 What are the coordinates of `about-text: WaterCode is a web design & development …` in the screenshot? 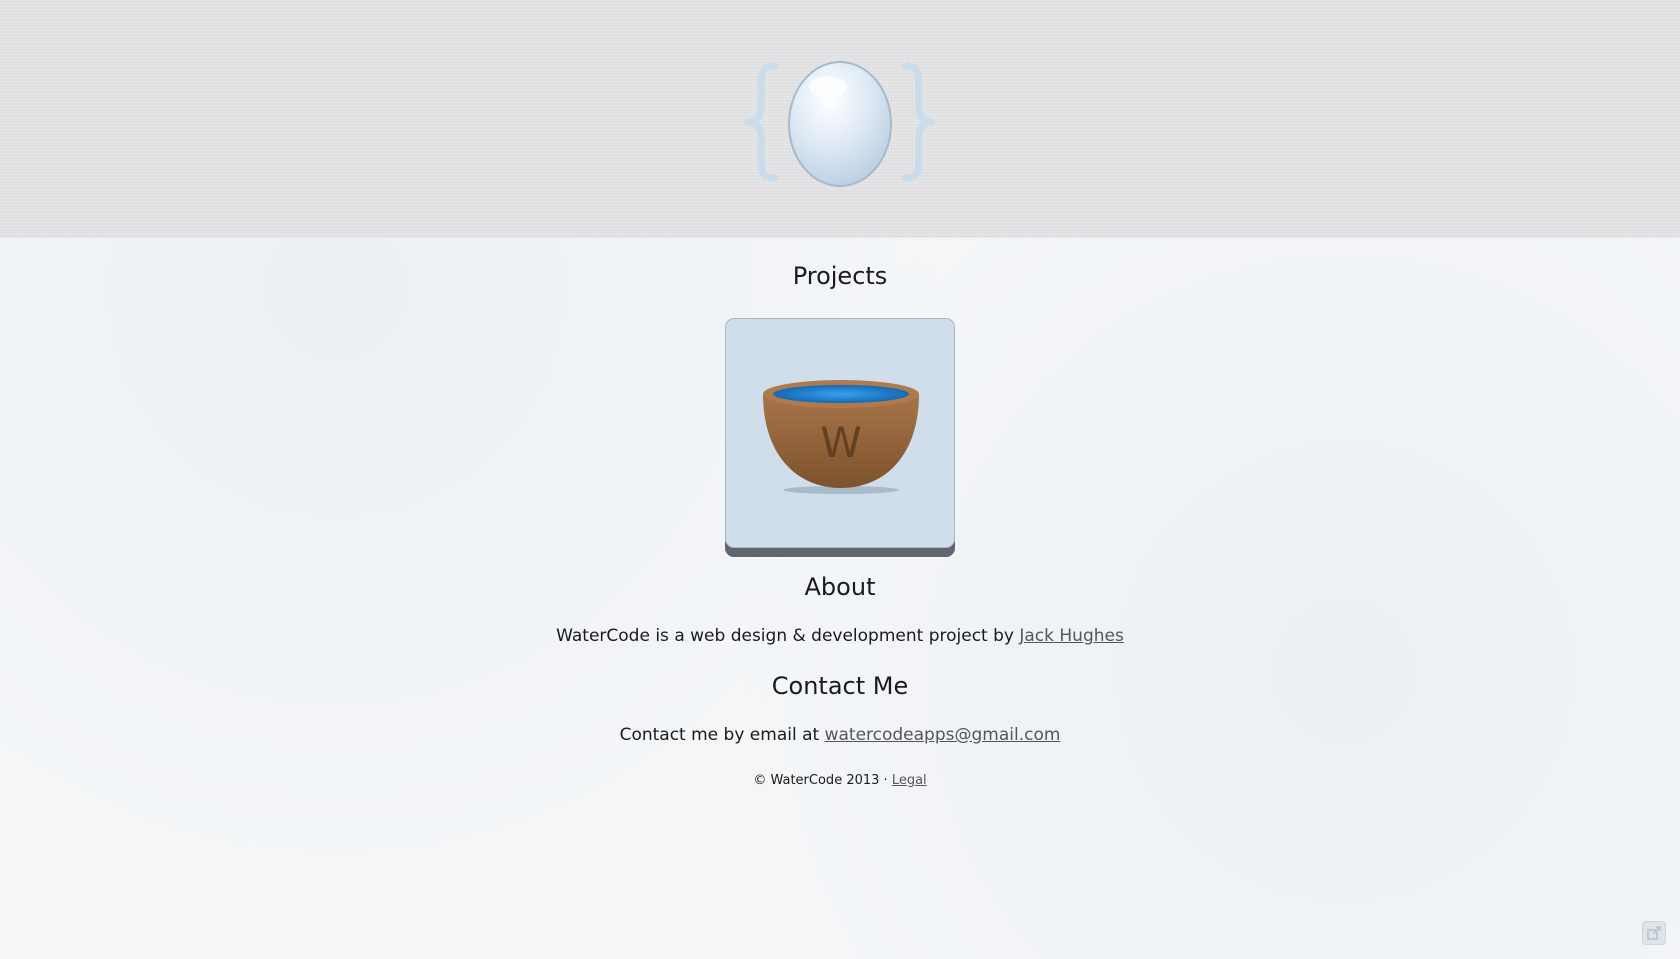 It's located at (788, 636).